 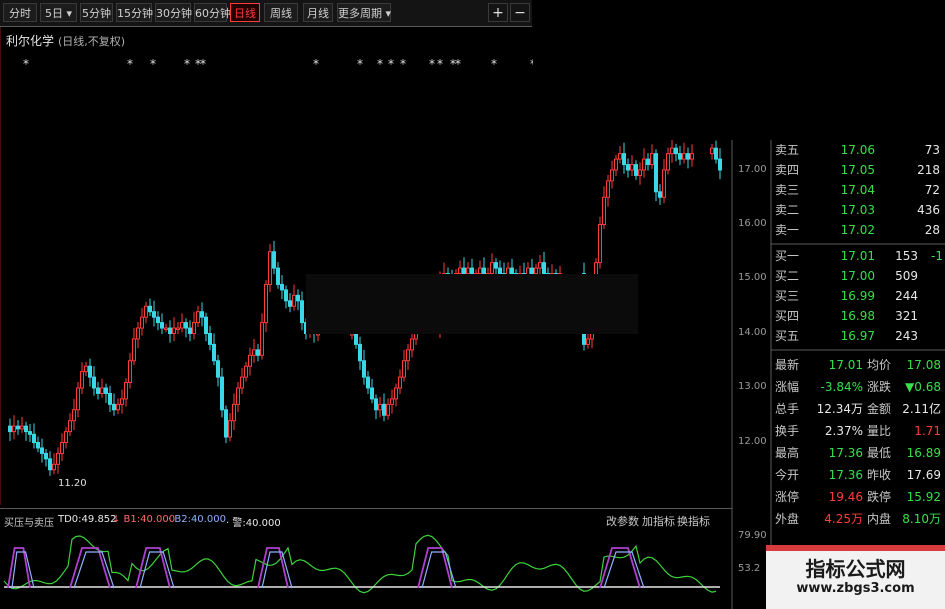 I want to click on indicator-line, so click(x=360, y=564).